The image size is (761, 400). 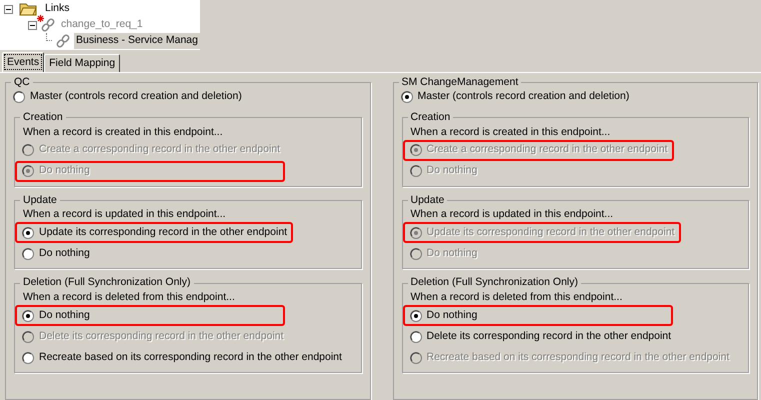 I want to click on radio-option: Delete its corresponding record in the other endpoint, so click(x=540, y=336).